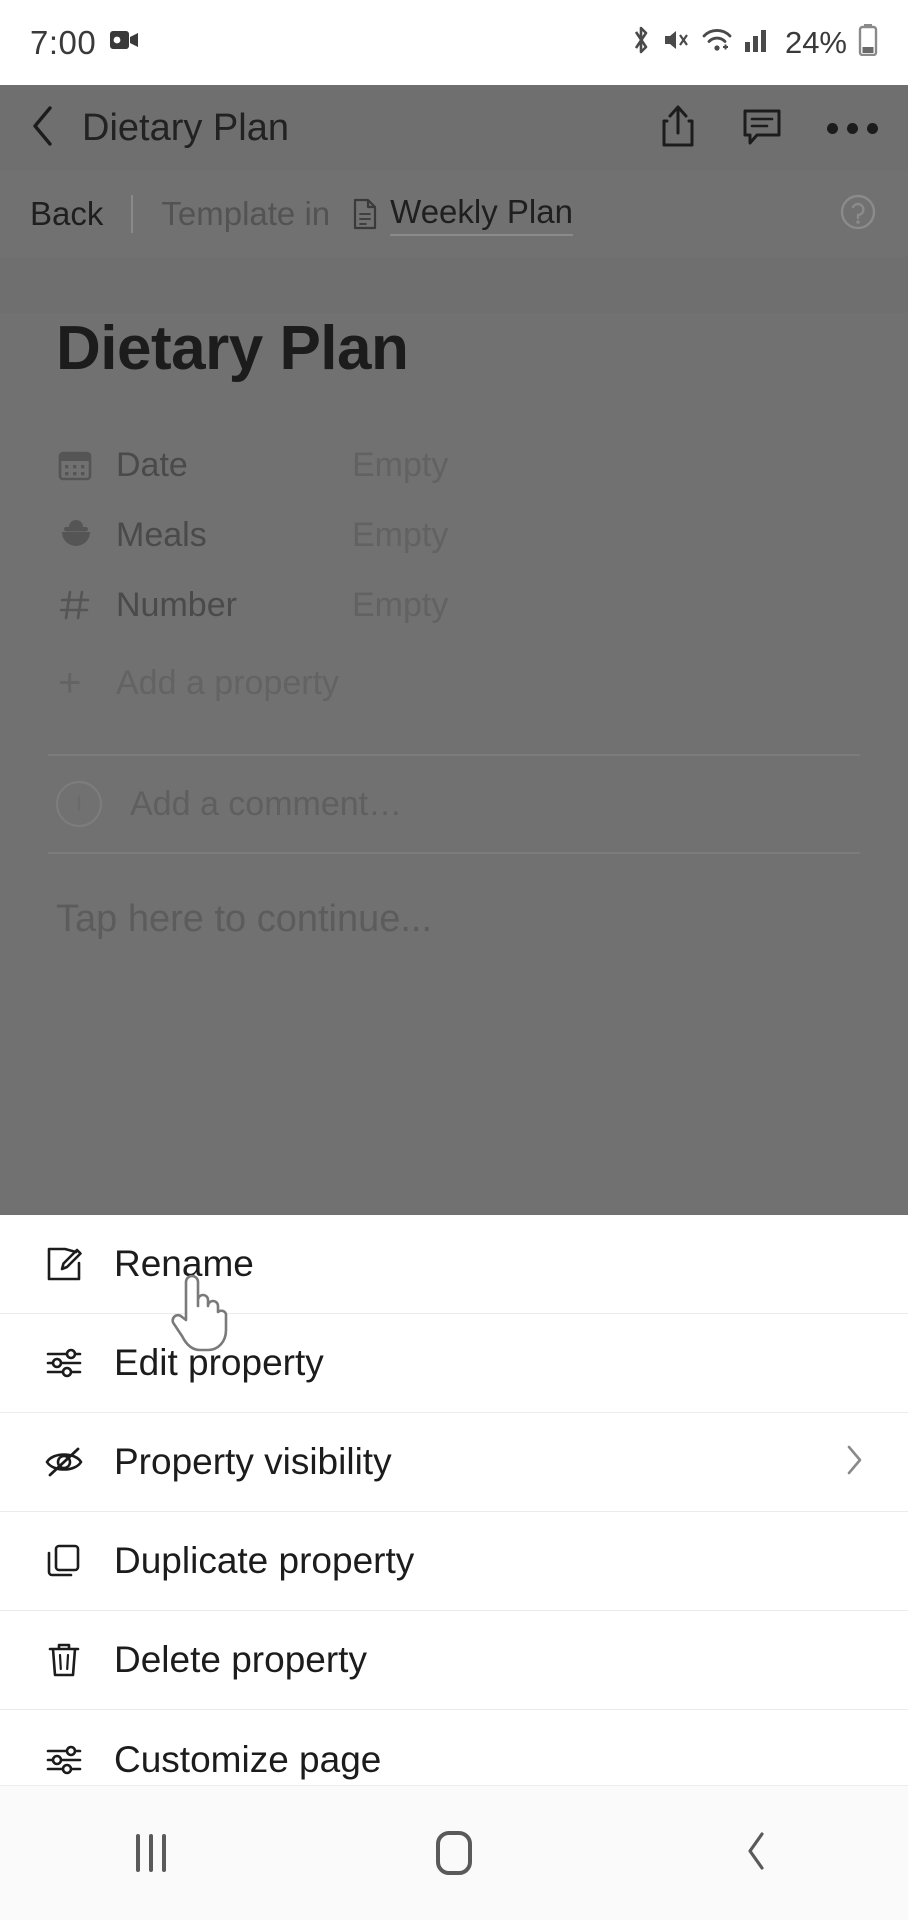  What do you see at coordinates (481, 214) in the screenshot?
I see `breadcrumb-page-link: Weekly Plan` at bounding box center [481, 214].